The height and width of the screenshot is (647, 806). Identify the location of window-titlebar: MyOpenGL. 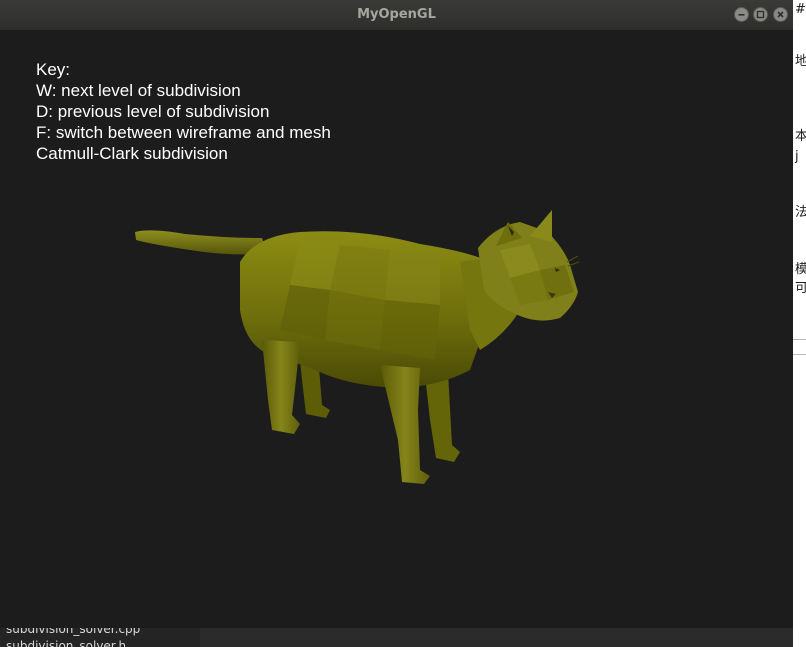
(396, 15).